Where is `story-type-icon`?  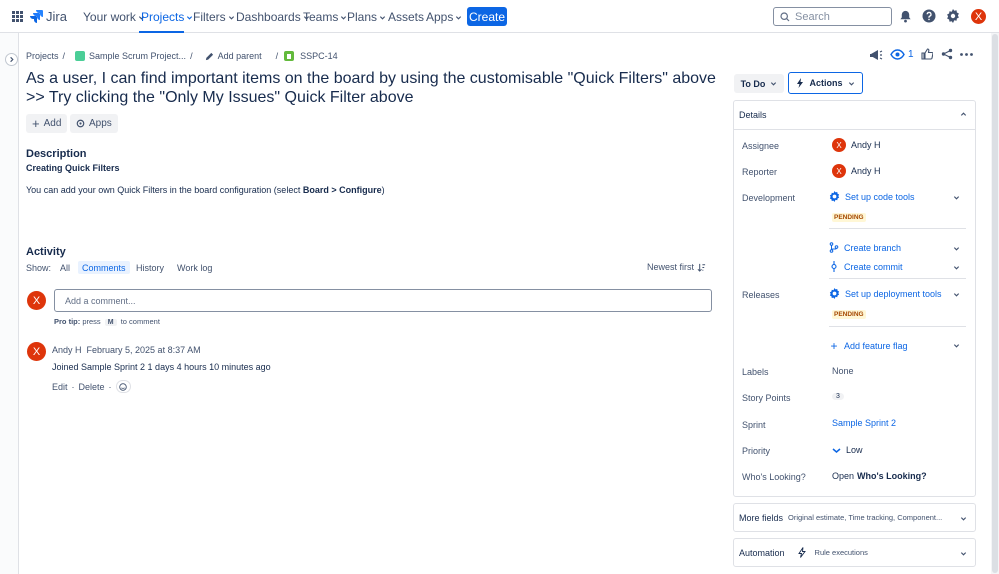 story-type-icon is located at coordinates (289, 56).